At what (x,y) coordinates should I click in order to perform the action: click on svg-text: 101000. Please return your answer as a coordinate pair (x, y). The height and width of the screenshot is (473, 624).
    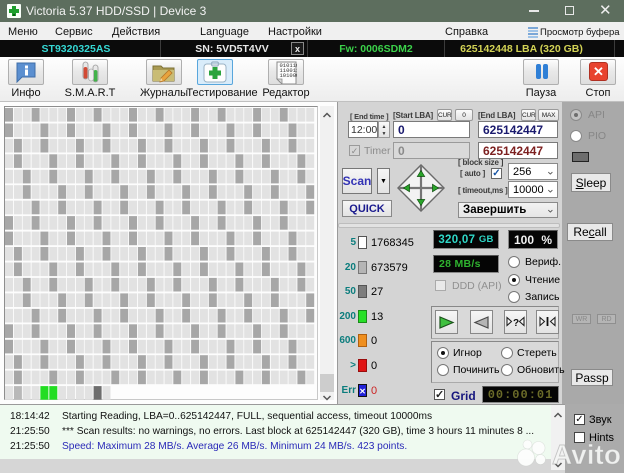
    Looking at the image, I should click on (289, 75).